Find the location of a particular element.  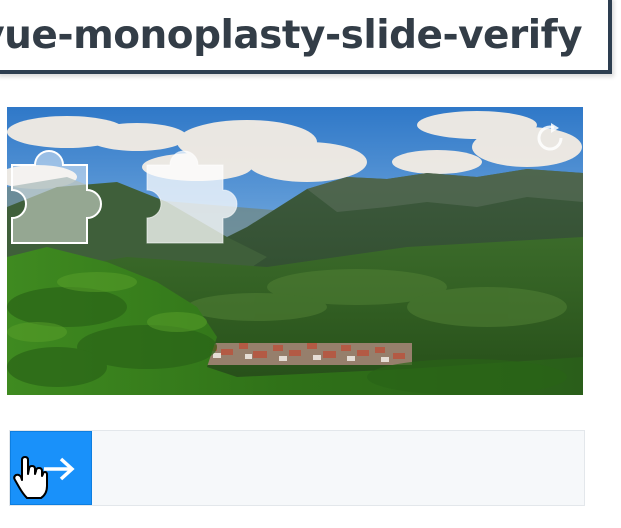

slider-track is located at coordinates (297, 468).